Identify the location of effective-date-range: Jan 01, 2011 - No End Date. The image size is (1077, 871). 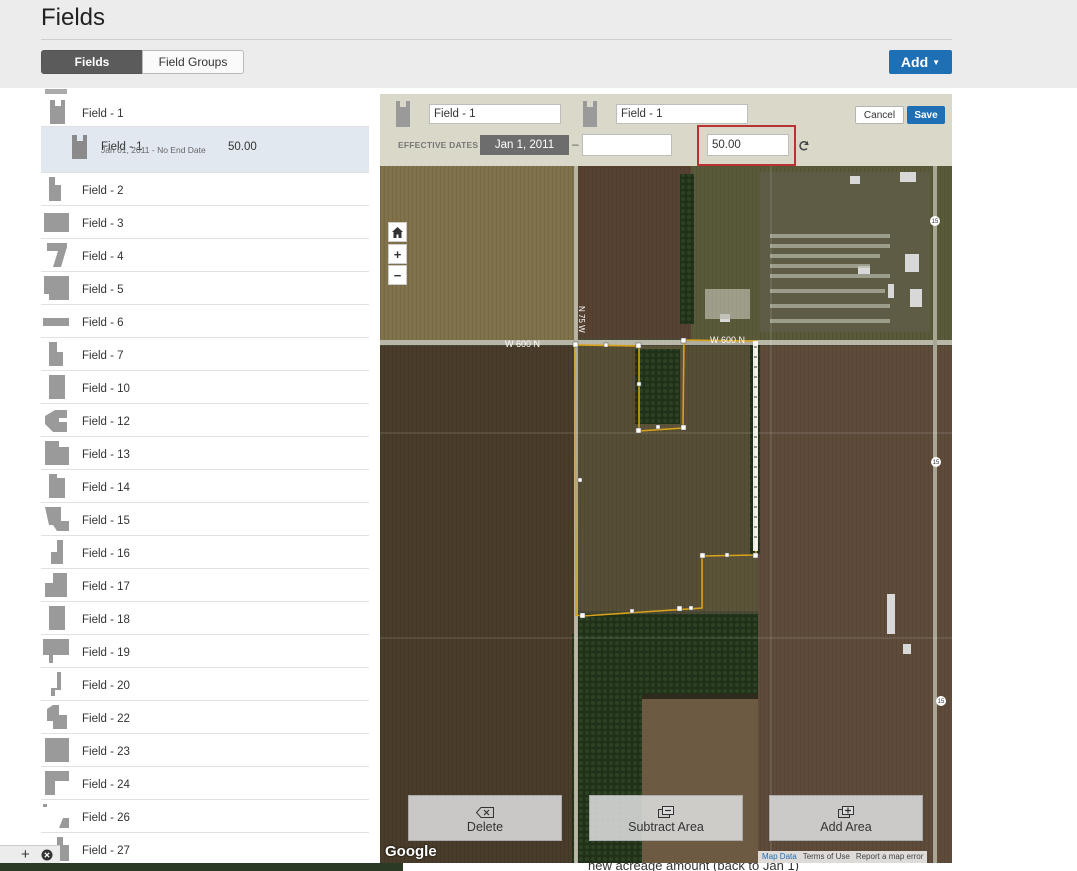
(153, 150).